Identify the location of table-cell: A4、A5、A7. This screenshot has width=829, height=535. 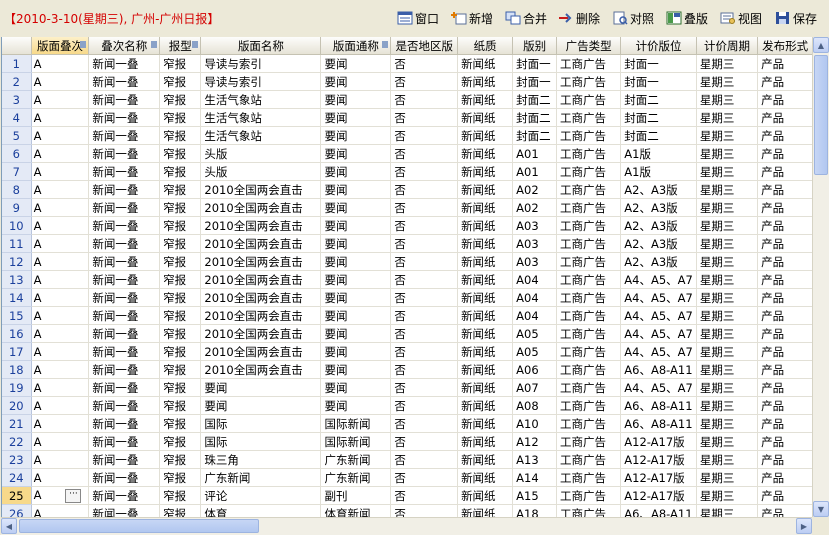
(658, 333).